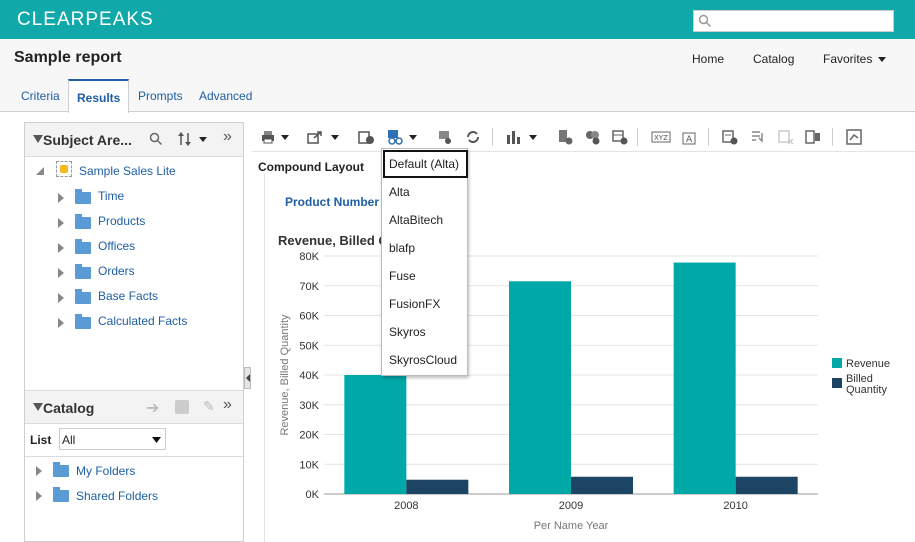  What do you see at coordinates (64, 169) in the screenshot?
I see `subject-area-icon` at bounding box center [64, 169].